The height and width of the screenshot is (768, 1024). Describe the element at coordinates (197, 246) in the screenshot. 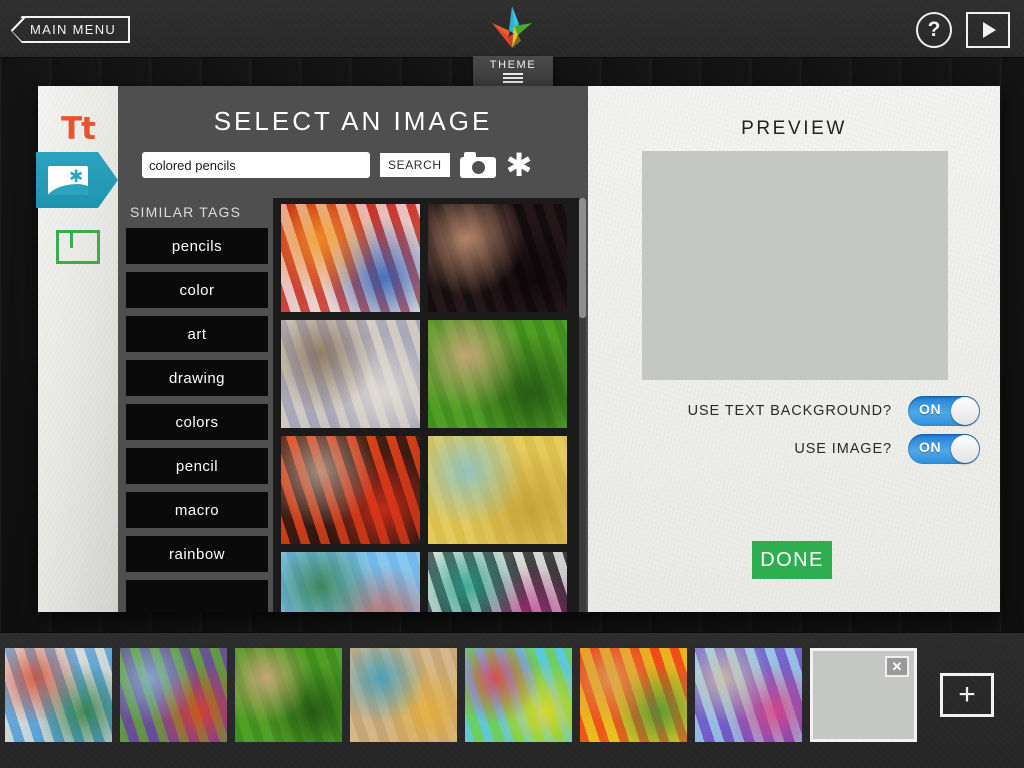

I see `tag-item: pencils` at that location.